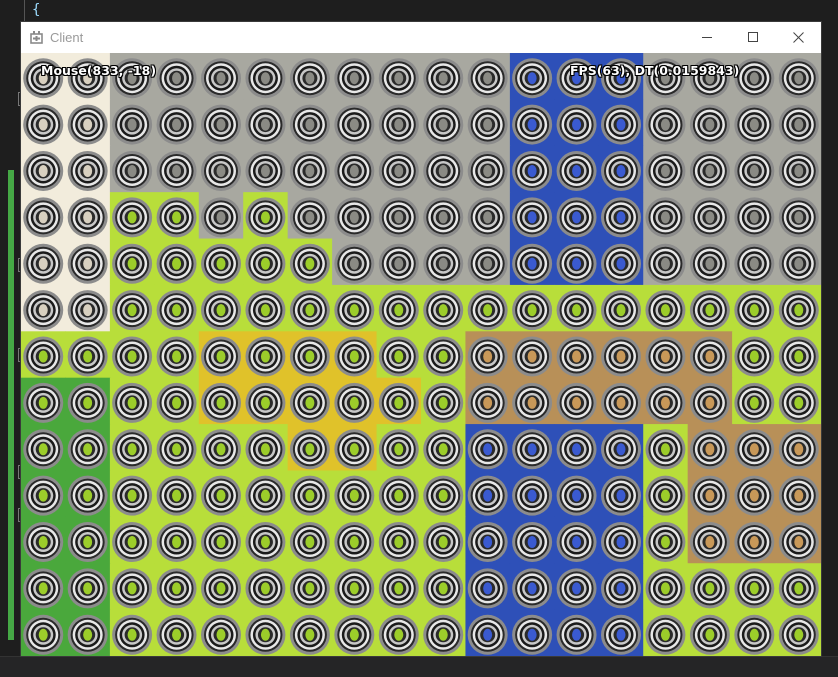 The image size is (838, 677). Describe the element at coordinates (24, 11) in the screenshot. I see `editor-indent-guide` at that location.